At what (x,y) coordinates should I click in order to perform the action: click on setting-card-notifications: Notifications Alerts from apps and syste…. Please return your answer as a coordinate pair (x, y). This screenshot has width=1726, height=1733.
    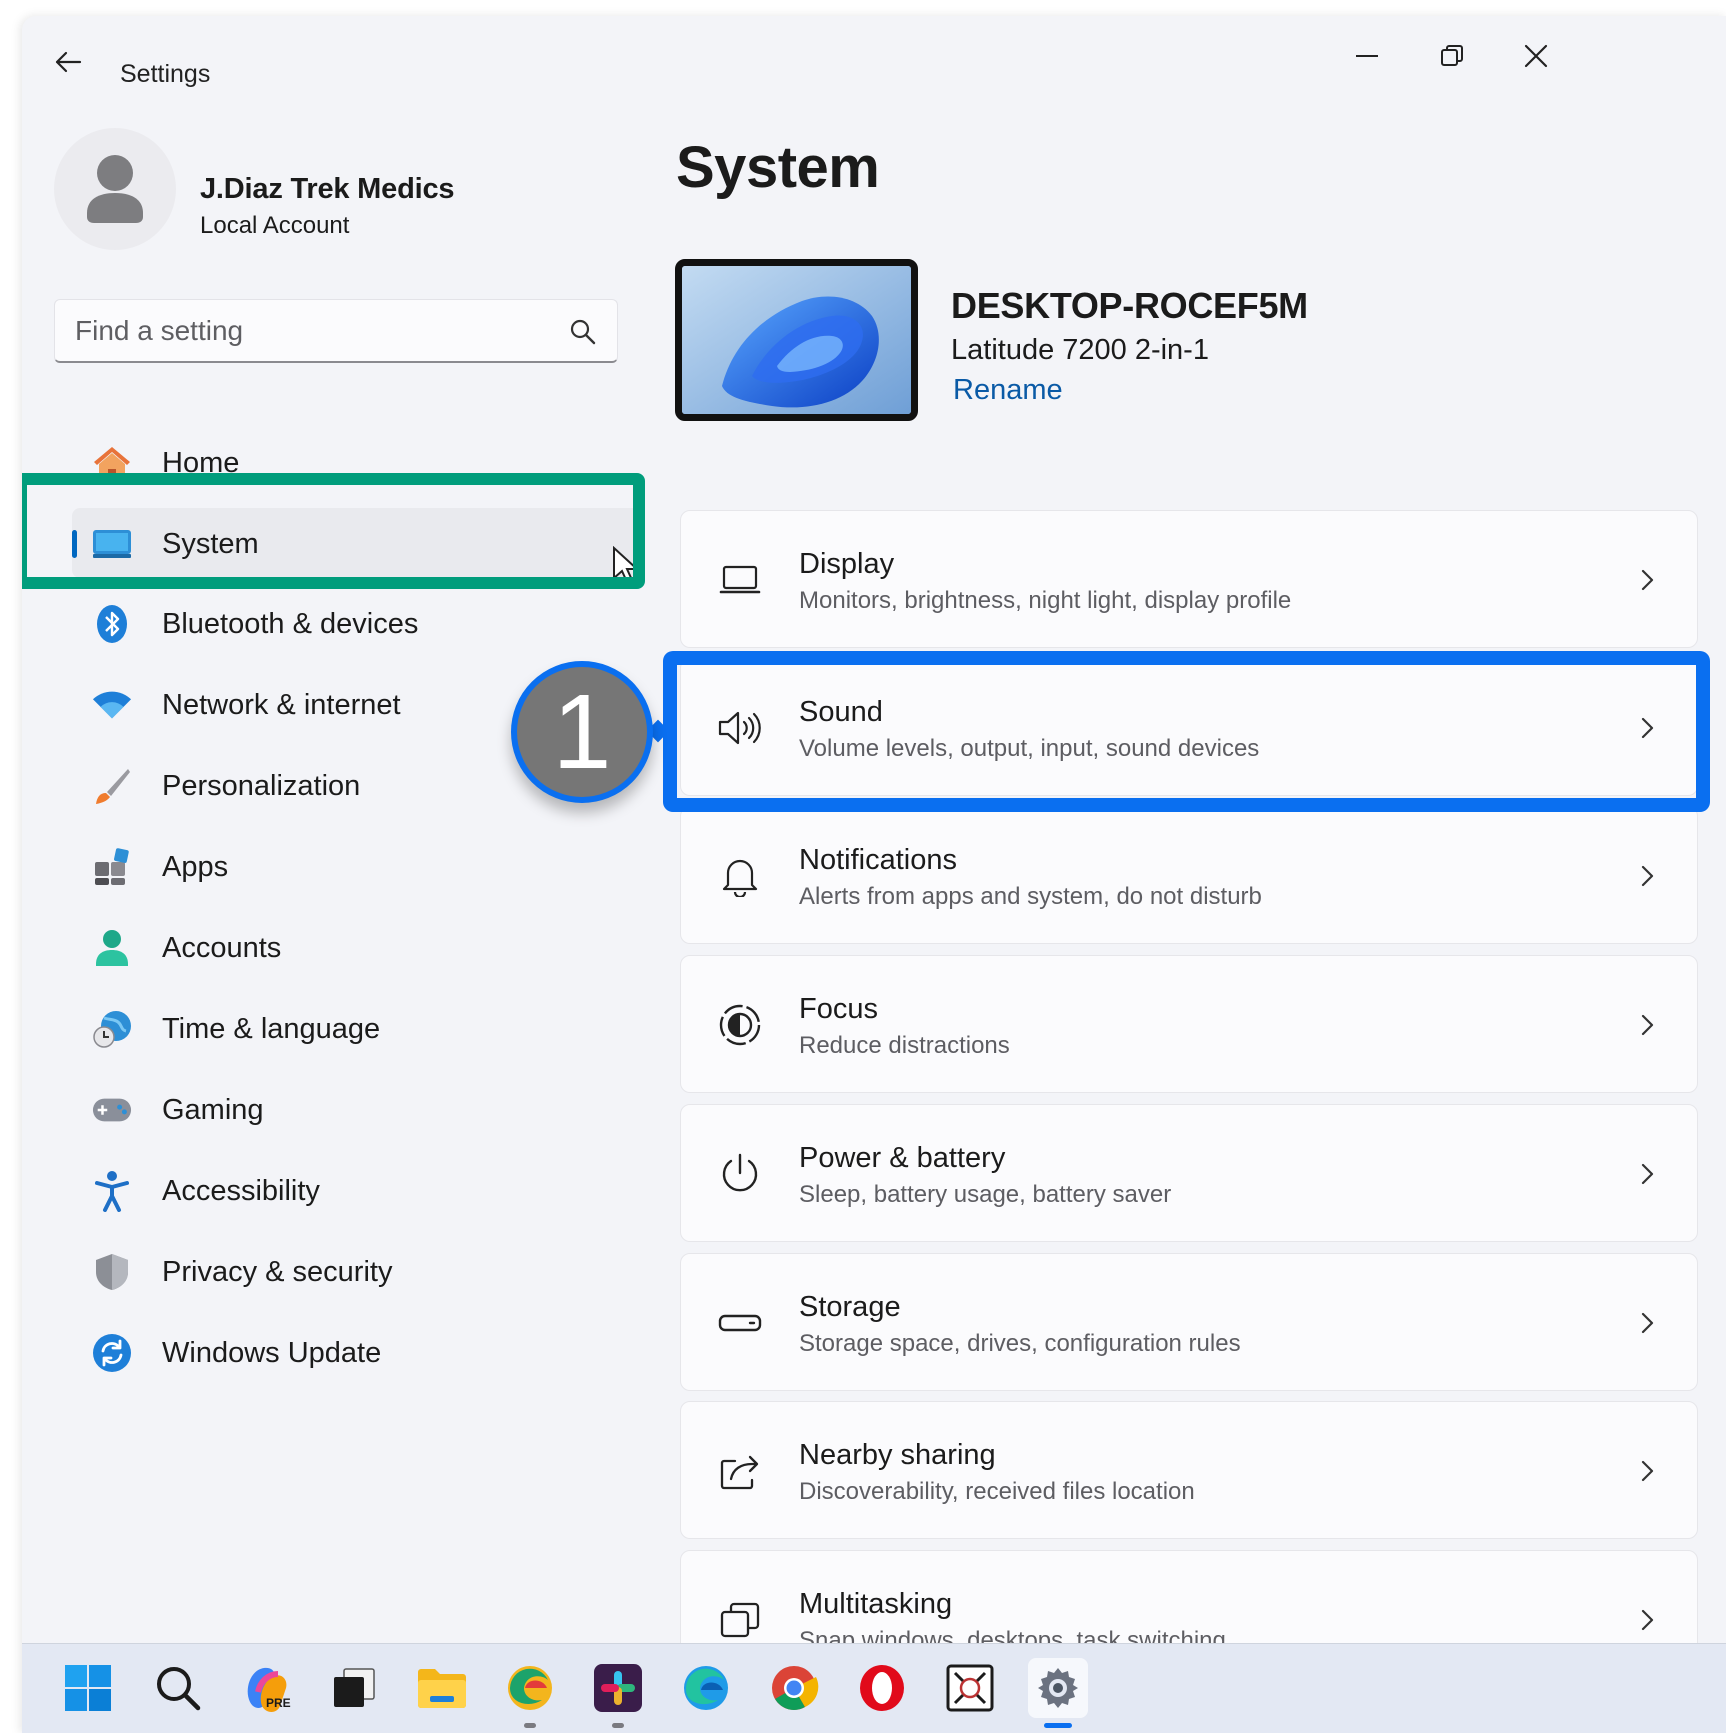
    Looking at the image, I should click on (1189, 875).